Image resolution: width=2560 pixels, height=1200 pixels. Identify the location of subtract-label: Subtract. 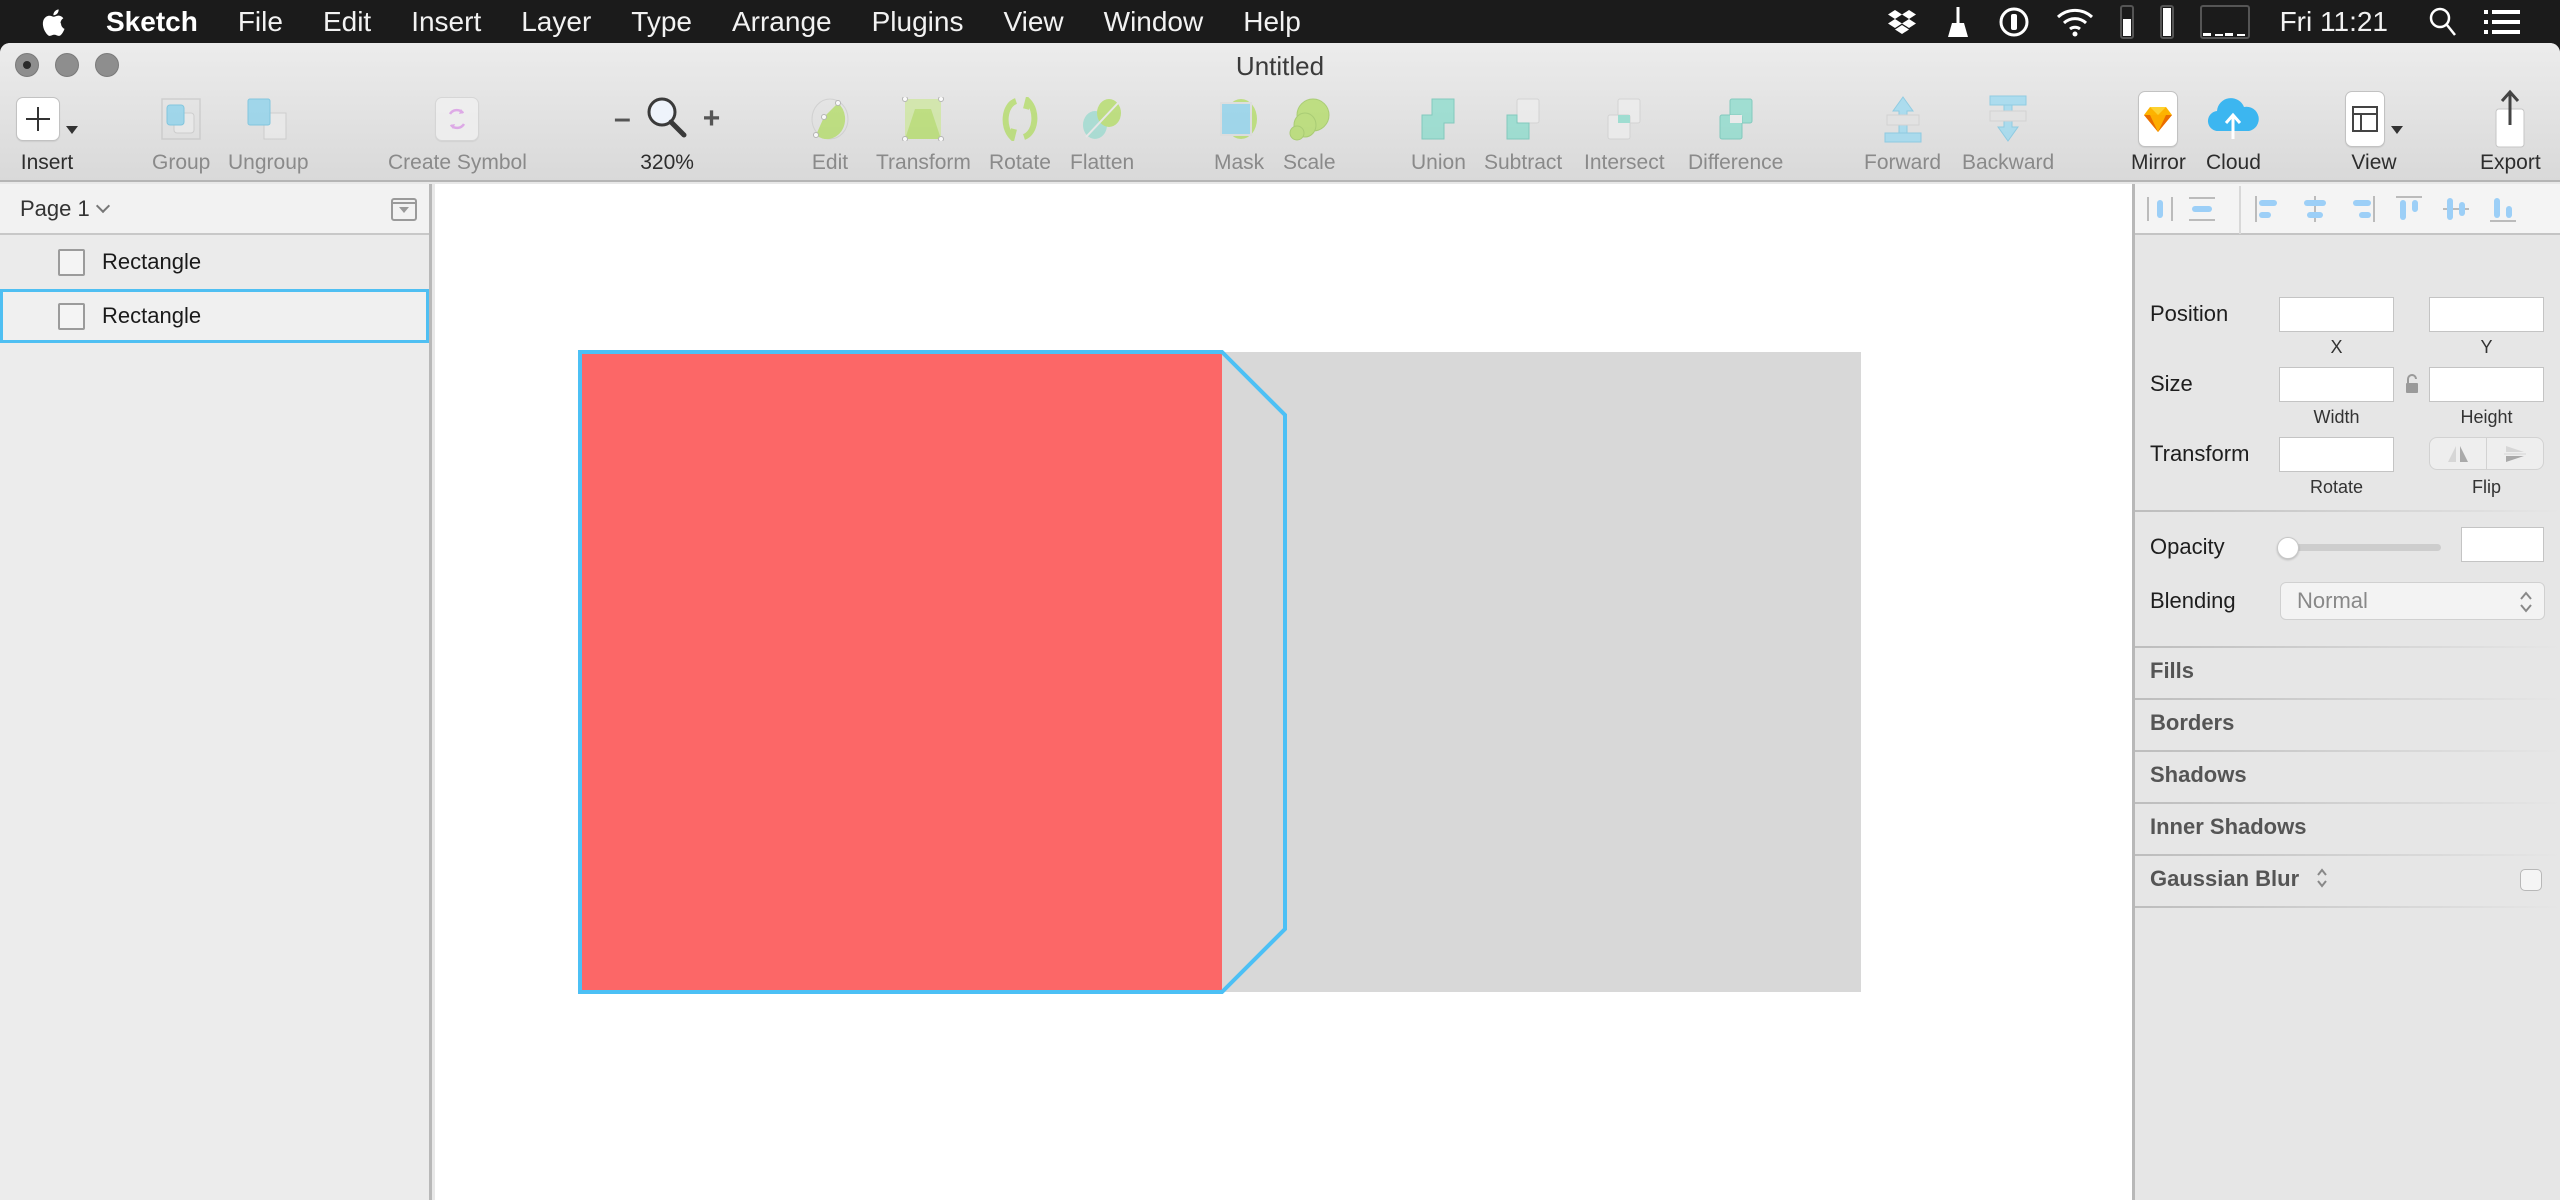
(1523, 162).